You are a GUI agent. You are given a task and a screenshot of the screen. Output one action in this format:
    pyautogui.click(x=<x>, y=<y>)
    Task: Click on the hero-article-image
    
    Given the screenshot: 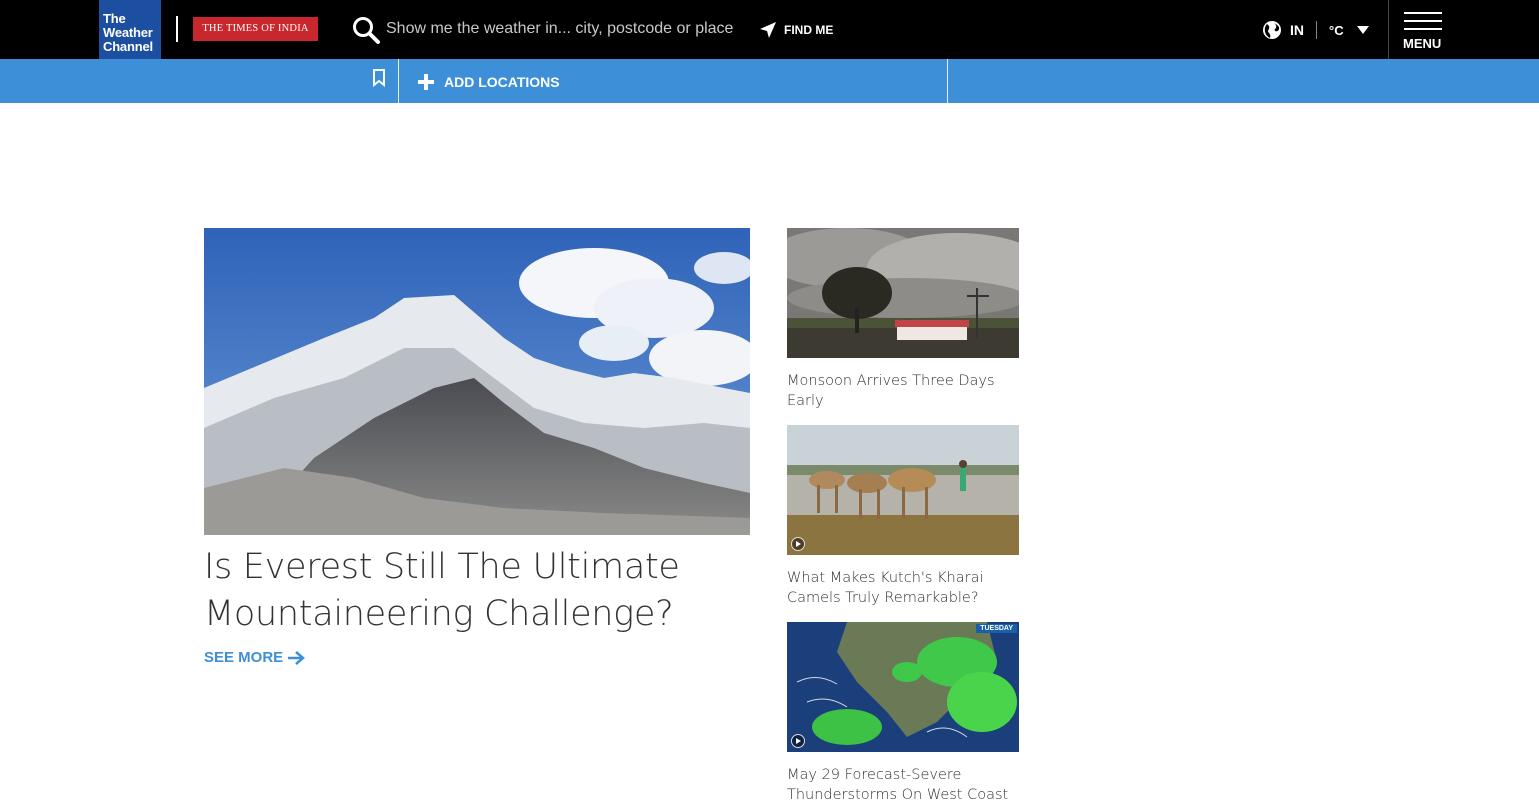 What is the action you would take?
    pyautogui.click(x=477, y=381)
    